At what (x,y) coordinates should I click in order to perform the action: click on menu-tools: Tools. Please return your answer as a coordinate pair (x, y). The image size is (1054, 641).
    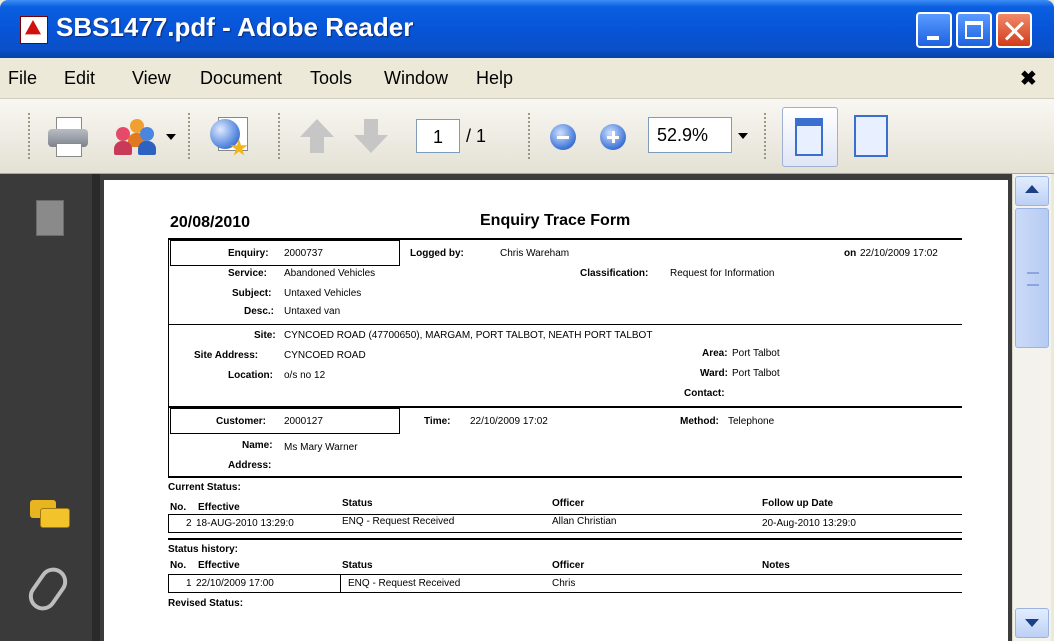
    Looking at the image, I should click on (331, 78).